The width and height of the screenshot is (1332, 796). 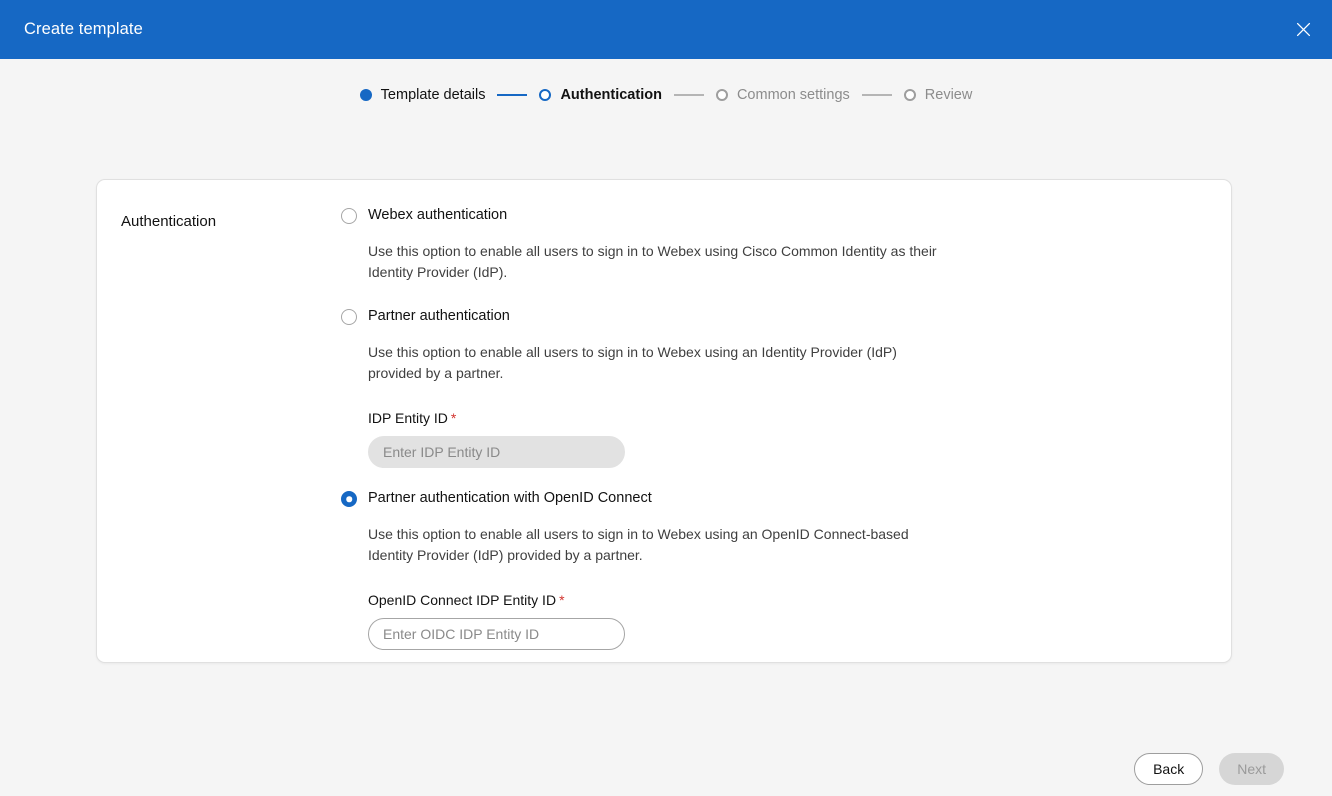 What do you see at coordinates (774, 216) in the screenshot?
I see `radio-webex-authentication: Webex authentication` at bounding box center [774, 216].